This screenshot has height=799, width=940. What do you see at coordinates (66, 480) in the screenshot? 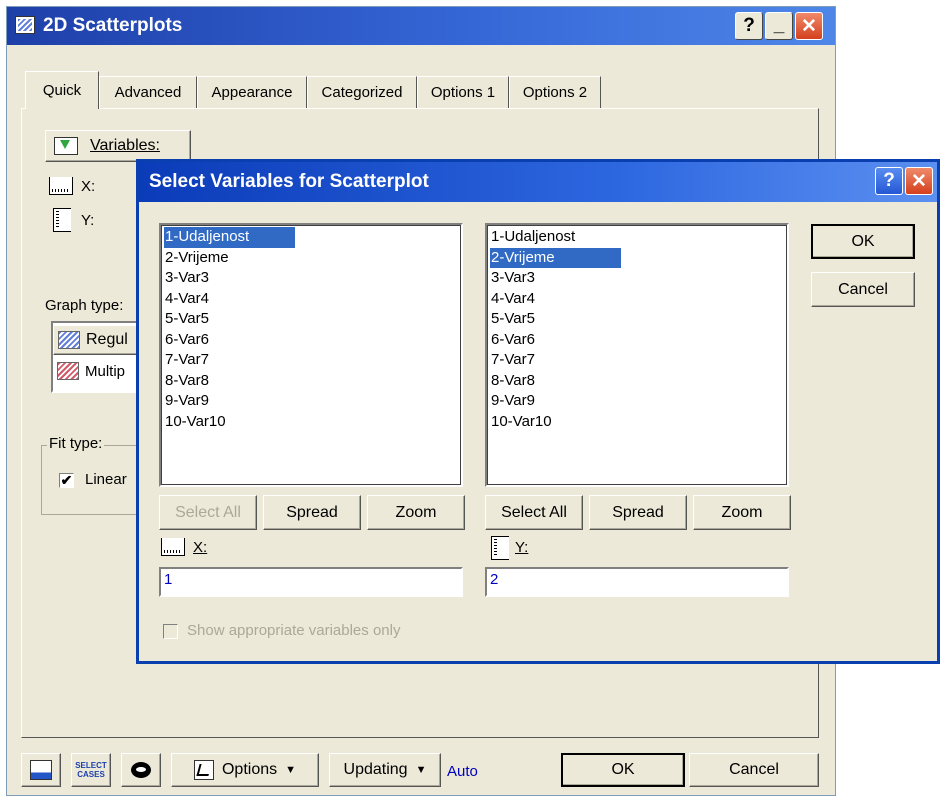
I see `linear-fit-checkbox: ✔` at bounding box center [66, 480].